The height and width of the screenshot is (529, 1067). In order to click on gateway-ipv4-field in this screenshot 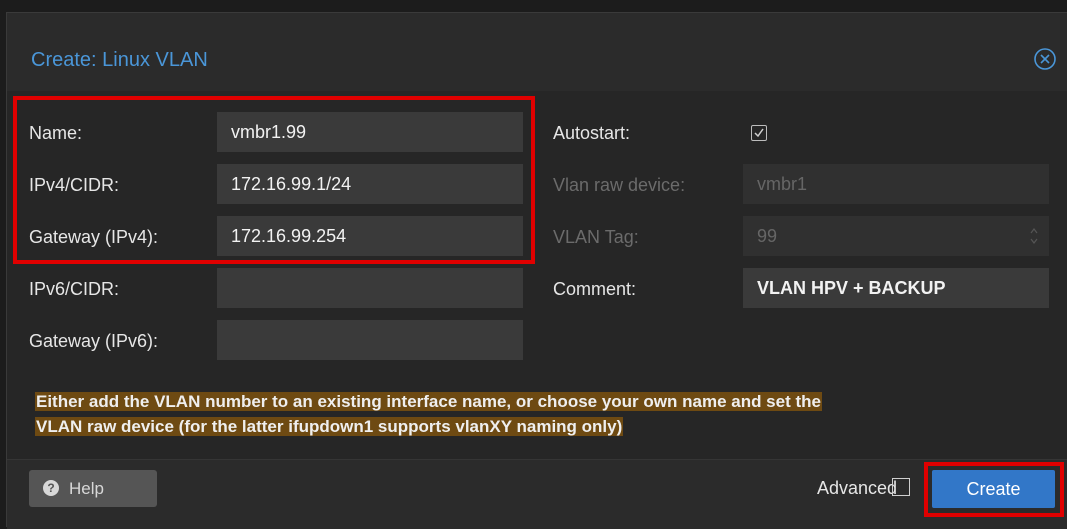, I will do `click(370, 236)`.